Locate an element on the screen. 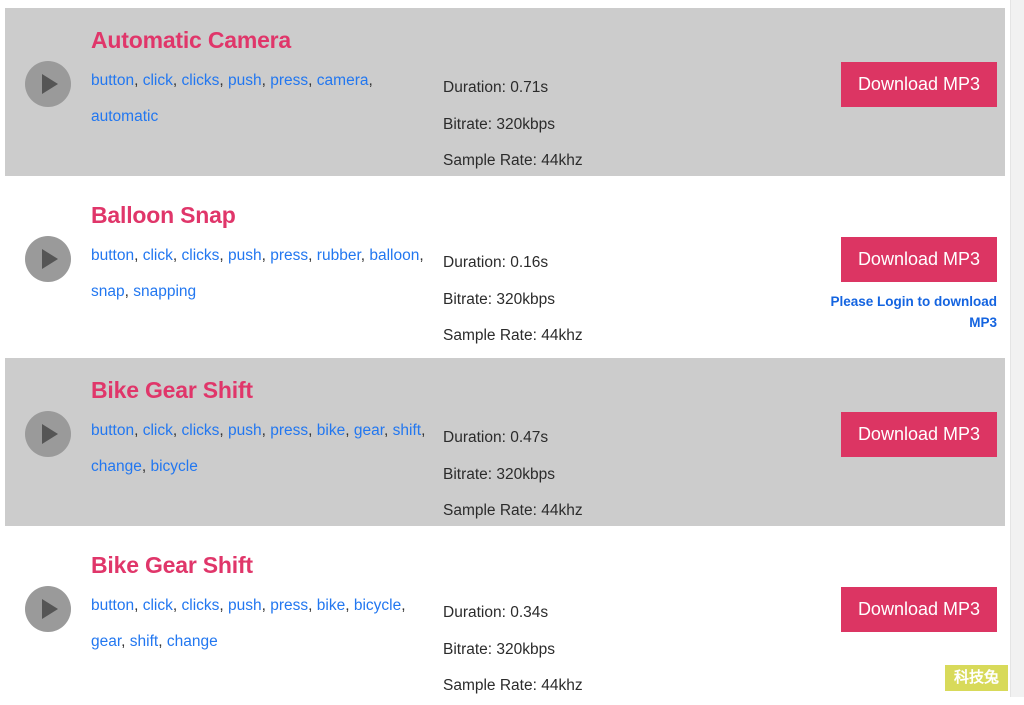 The height and width of the screenshot is (705, 1024). duration-text: Duration: 0.71s is located at coordinates (496, 87).